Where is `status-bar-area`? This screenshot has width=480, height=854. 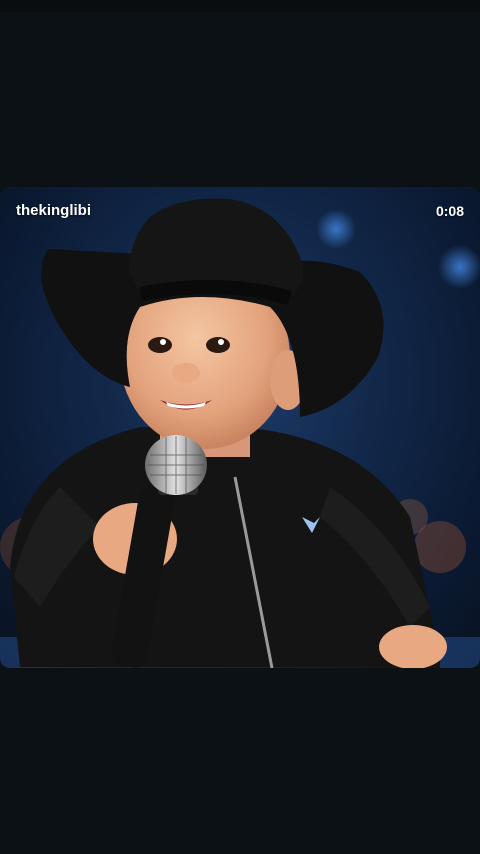
status-bar-area is located at coordinates (240, 6).